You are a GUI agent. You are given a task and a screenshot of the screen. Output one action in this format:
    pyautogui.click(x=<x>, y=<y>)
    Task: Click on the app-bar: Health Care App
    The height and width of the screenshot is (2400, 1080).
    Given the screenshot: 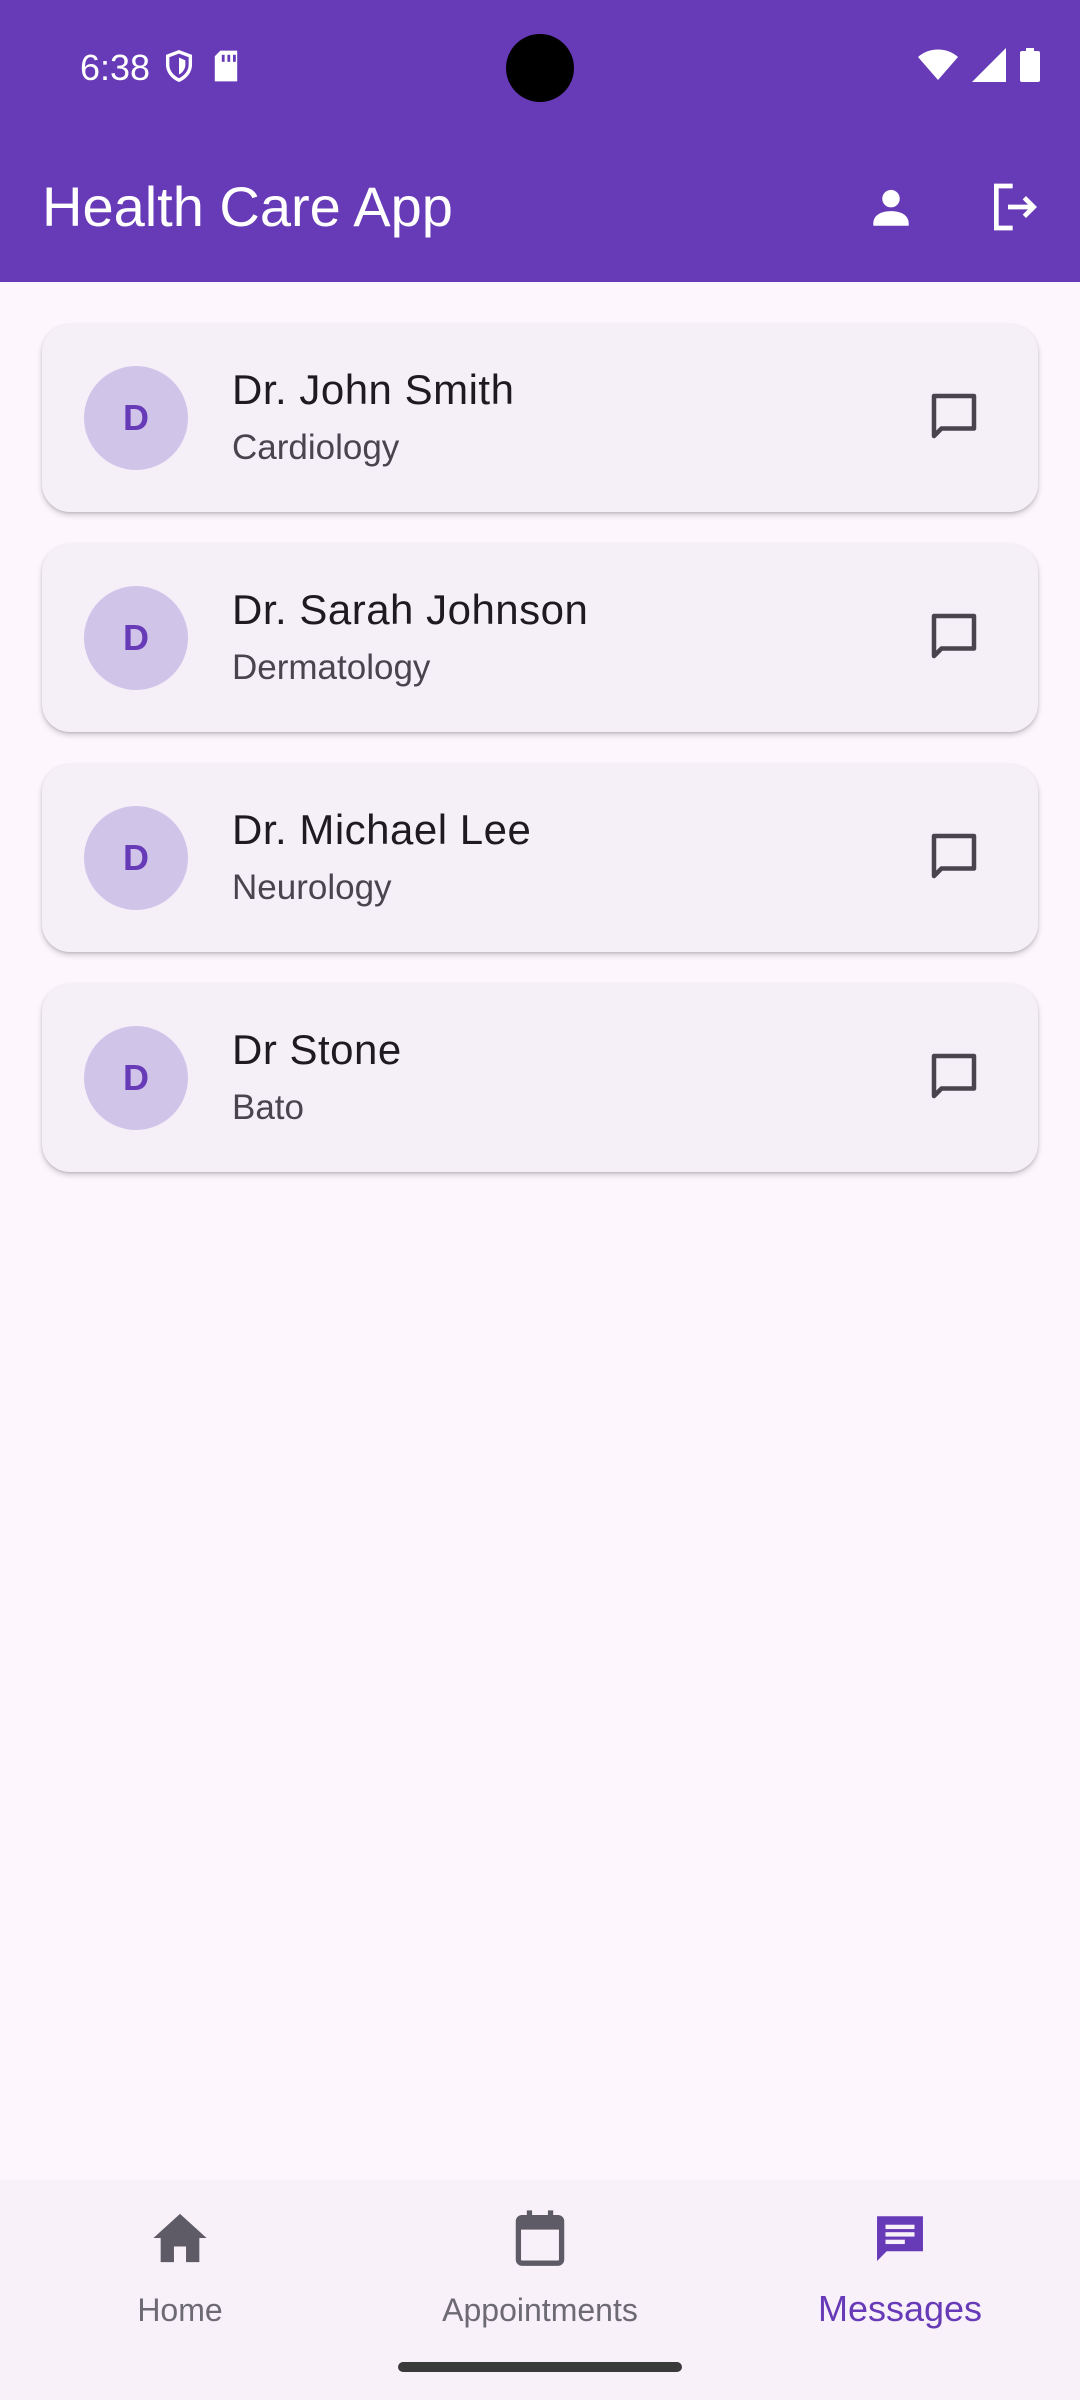 What is the action you would take?
    pyautogui.click(x=540, y=209)
    